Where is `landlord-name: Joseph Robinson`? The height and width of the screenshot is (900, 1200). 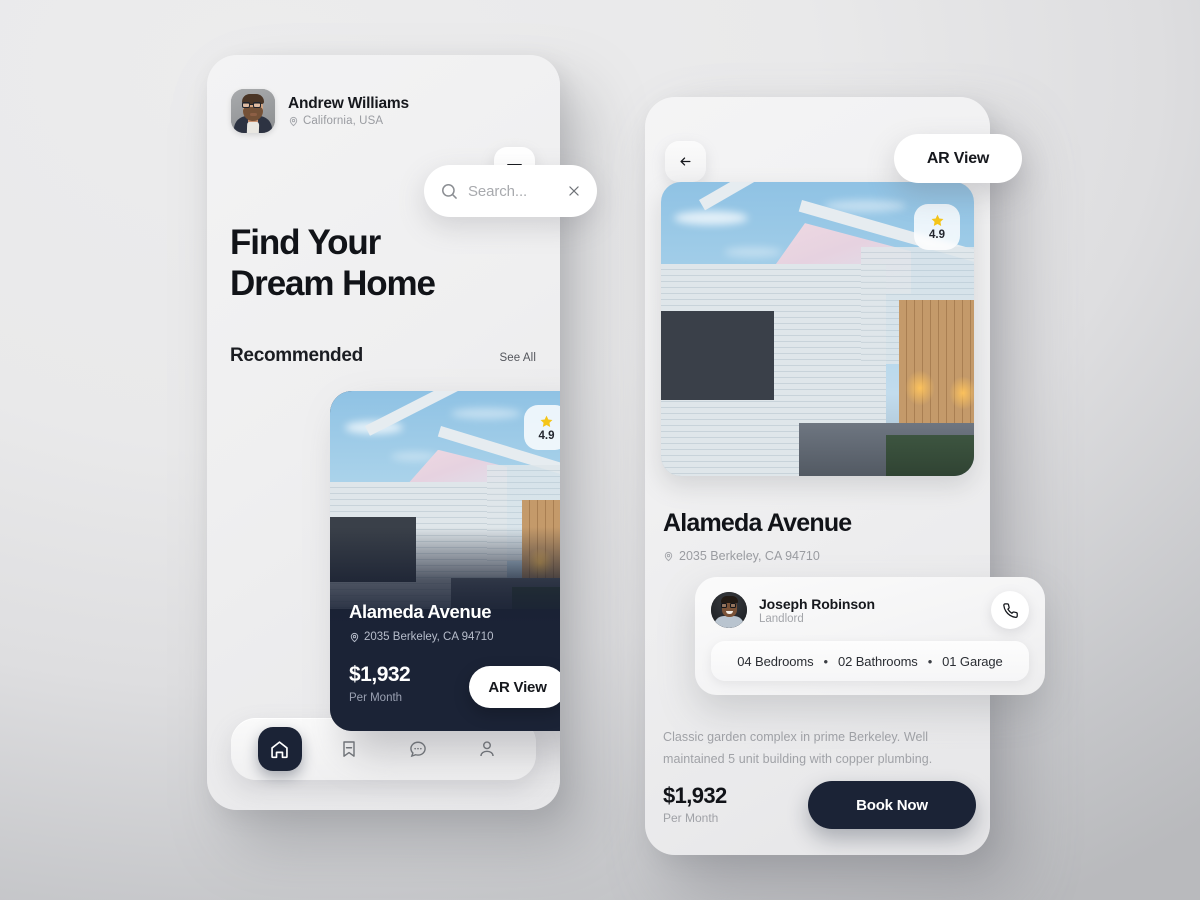 landlord-name: Joseph Robinson is located at coordinates (817, 603).